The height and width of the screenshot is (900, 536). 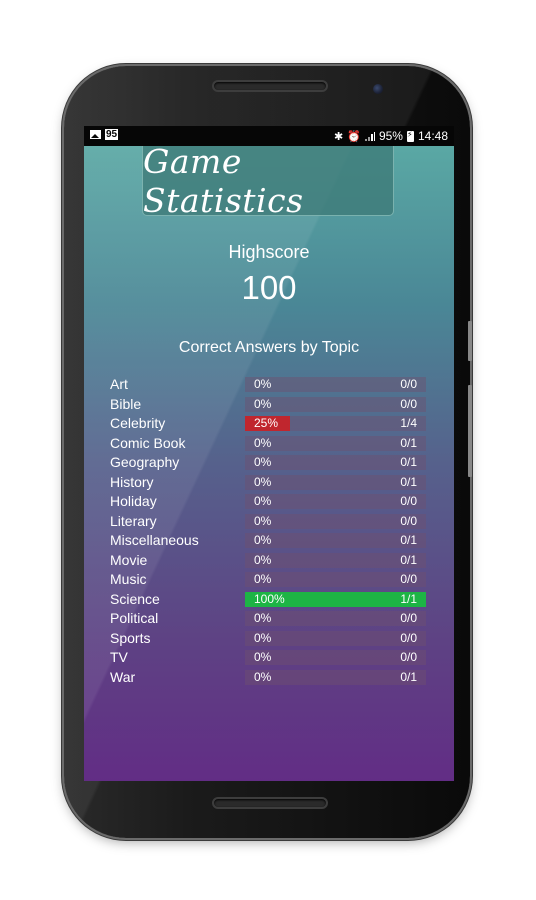 I want to click on topic-row: Science 100% 1/1, so click(x=270, y=601).